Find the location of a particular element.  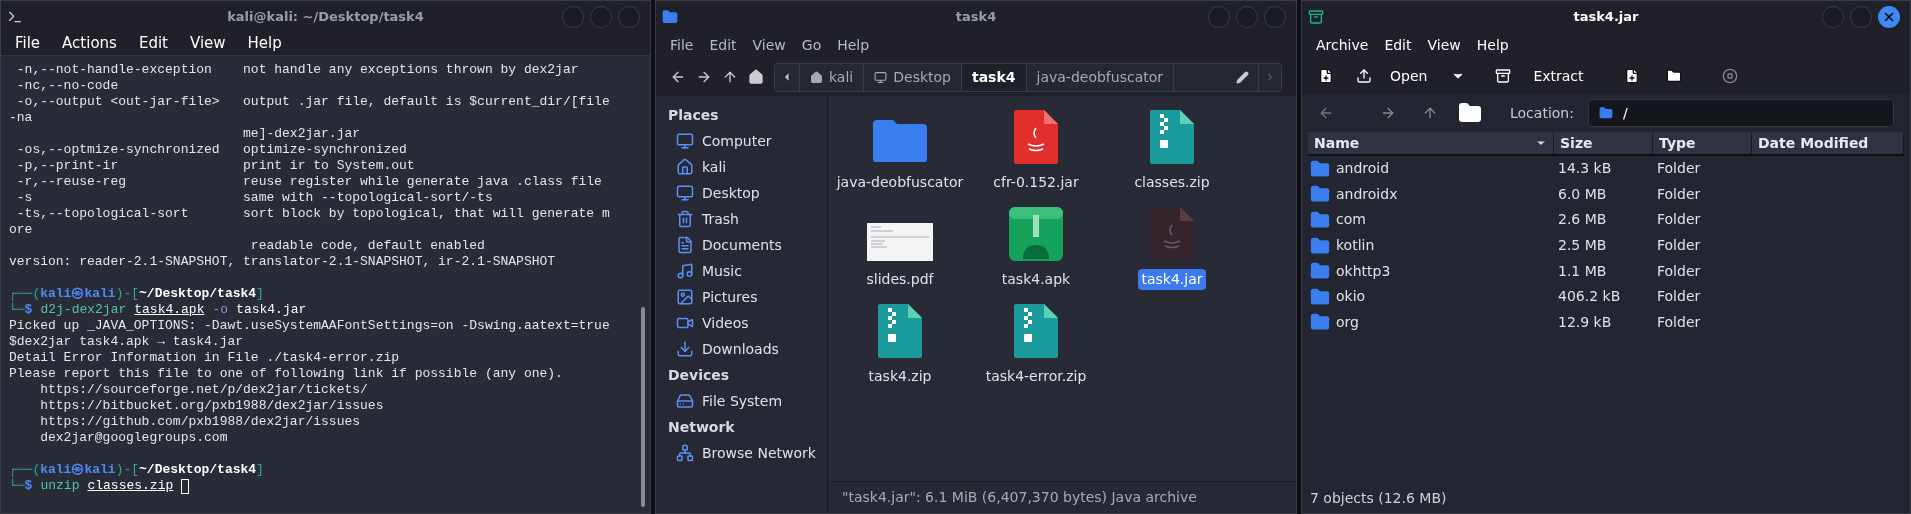

extract-button: Extract is located at coordinates (1539, 76).